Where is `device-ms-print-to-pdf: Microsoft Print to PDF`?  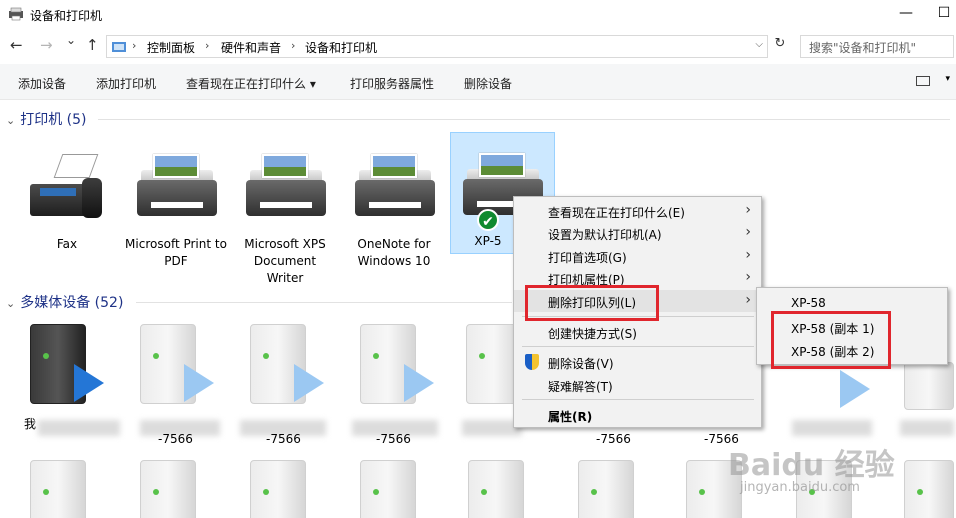 device-ms-print-to-pdf: Microsoft Print to PDF is located at coordinates (176, 208).